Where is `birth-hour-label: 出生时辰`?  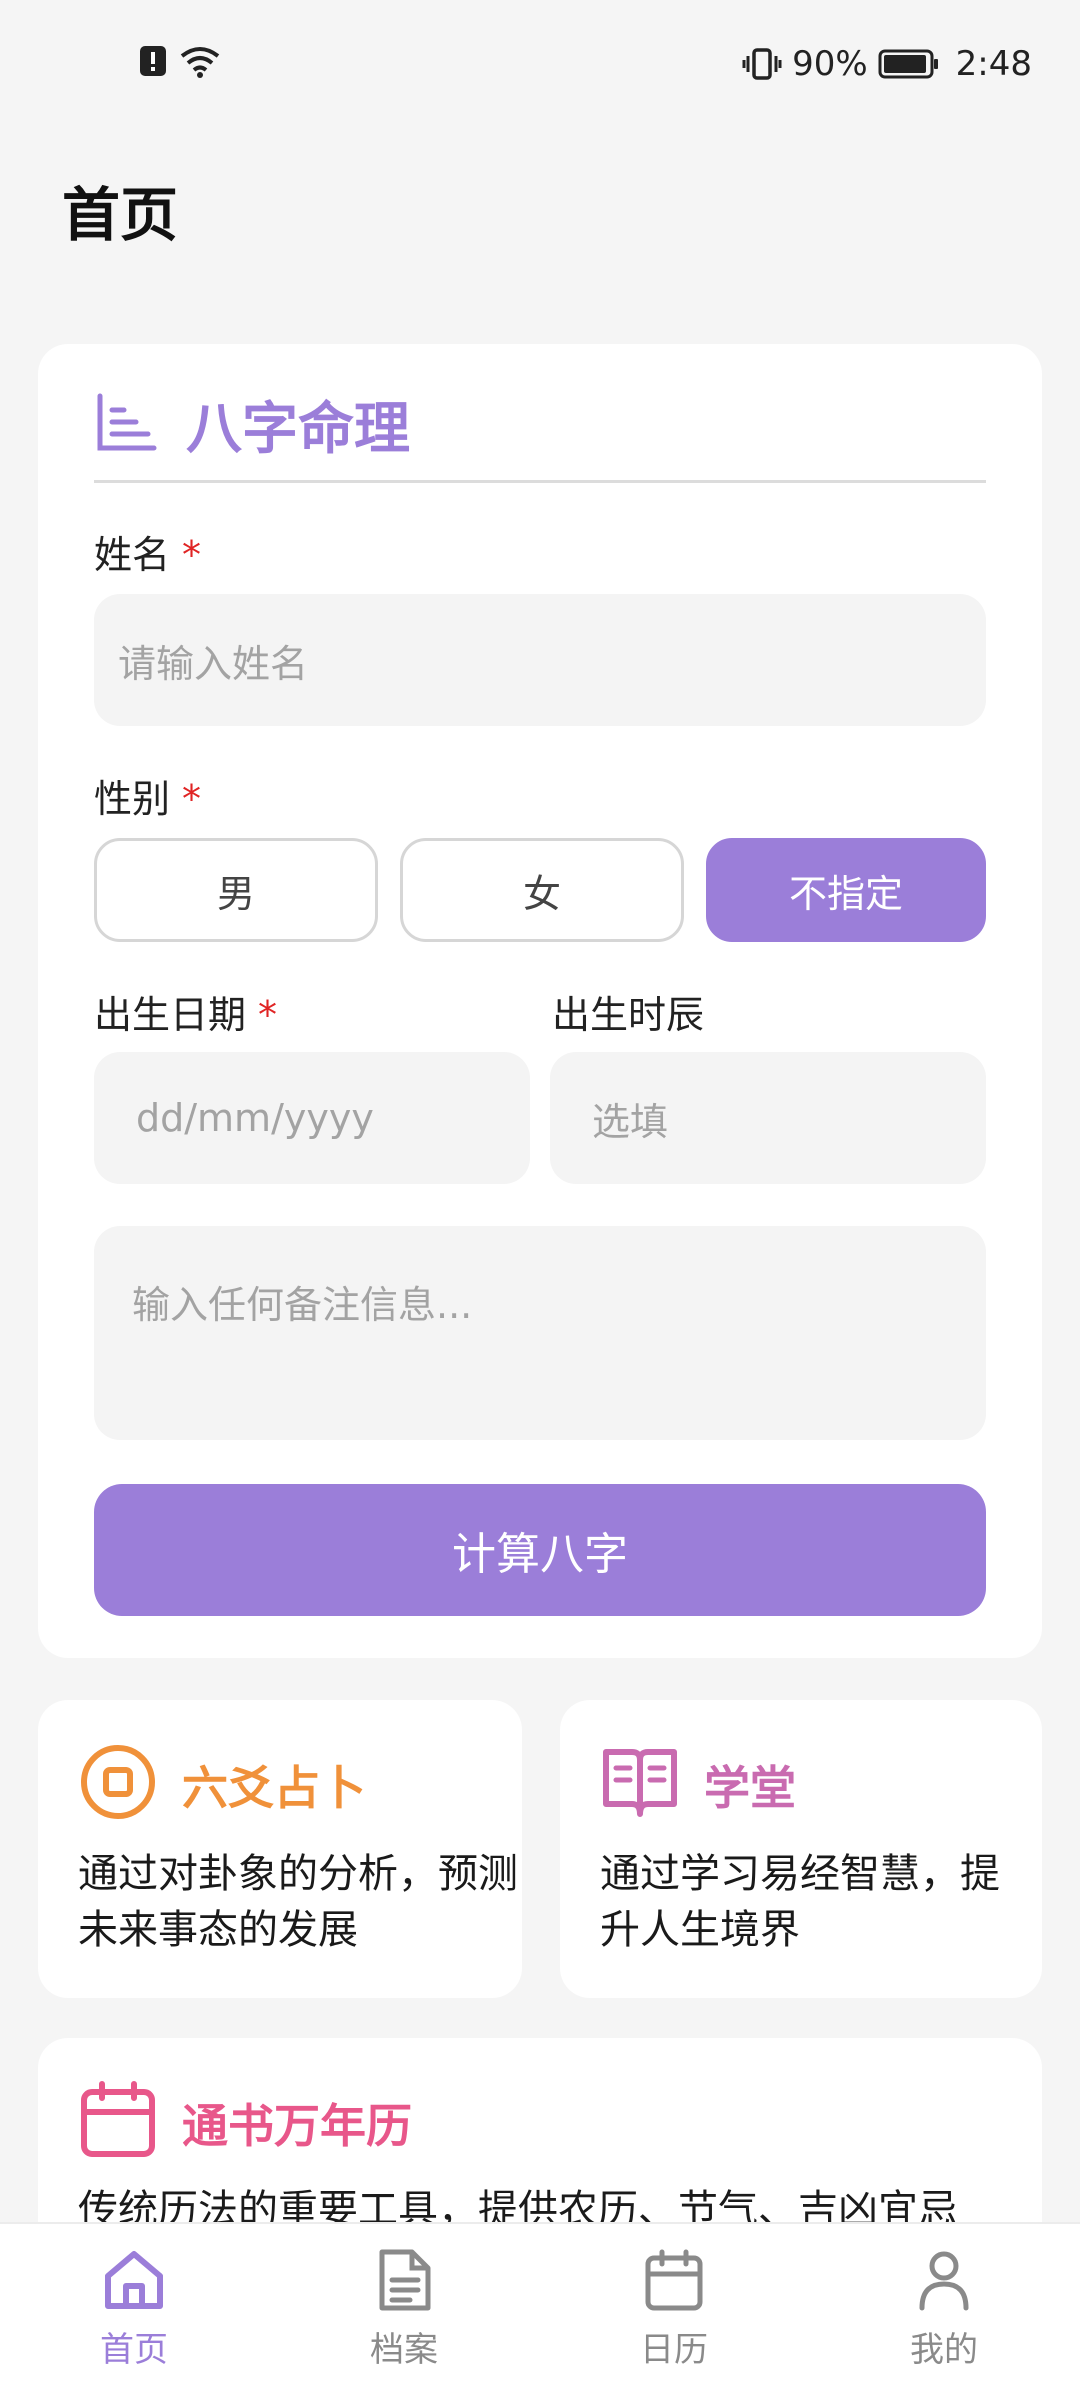 birth-hour-label: 出生时辰 is located at coordinates (628, 1015).